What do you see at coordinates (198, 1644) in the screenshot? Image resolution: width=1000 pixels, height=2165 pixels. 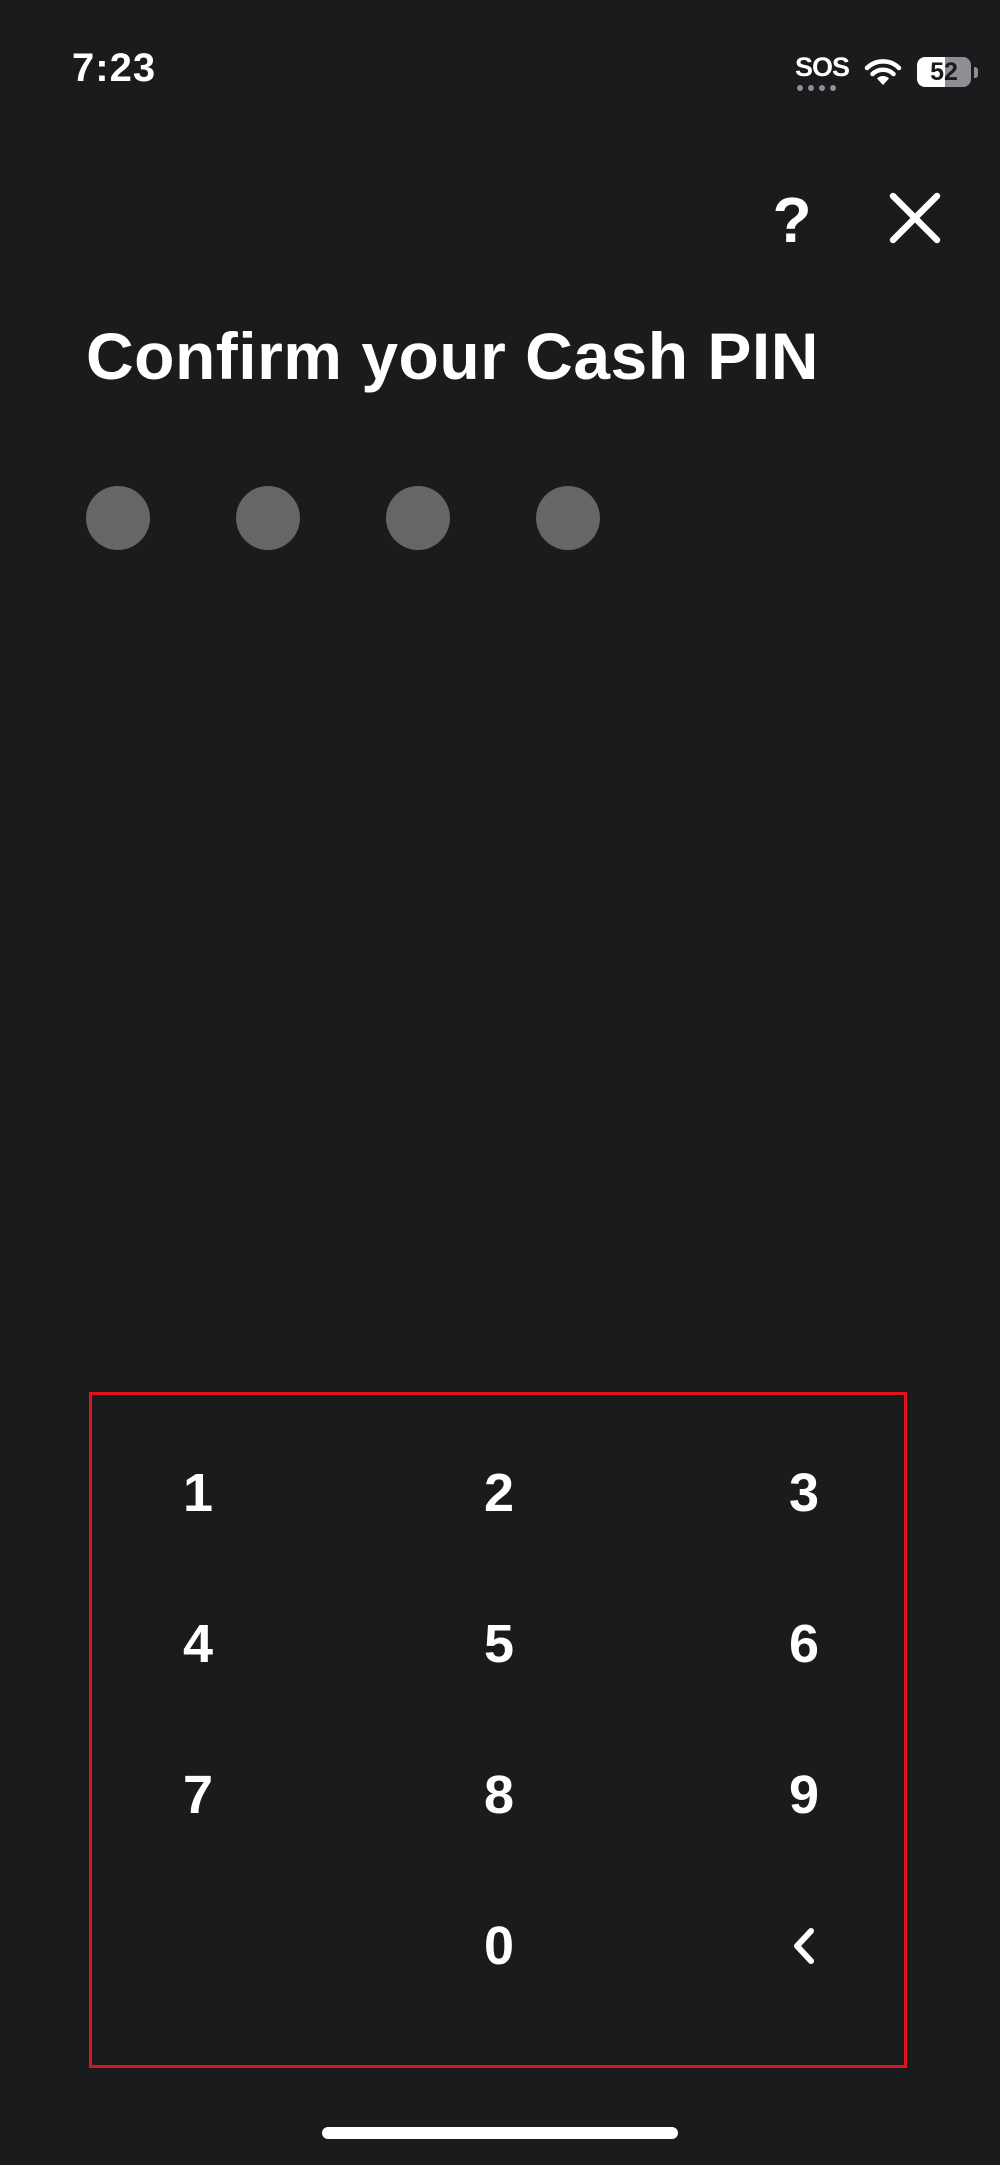 I see `key-4: 4` at bounding box center [198, 1644].